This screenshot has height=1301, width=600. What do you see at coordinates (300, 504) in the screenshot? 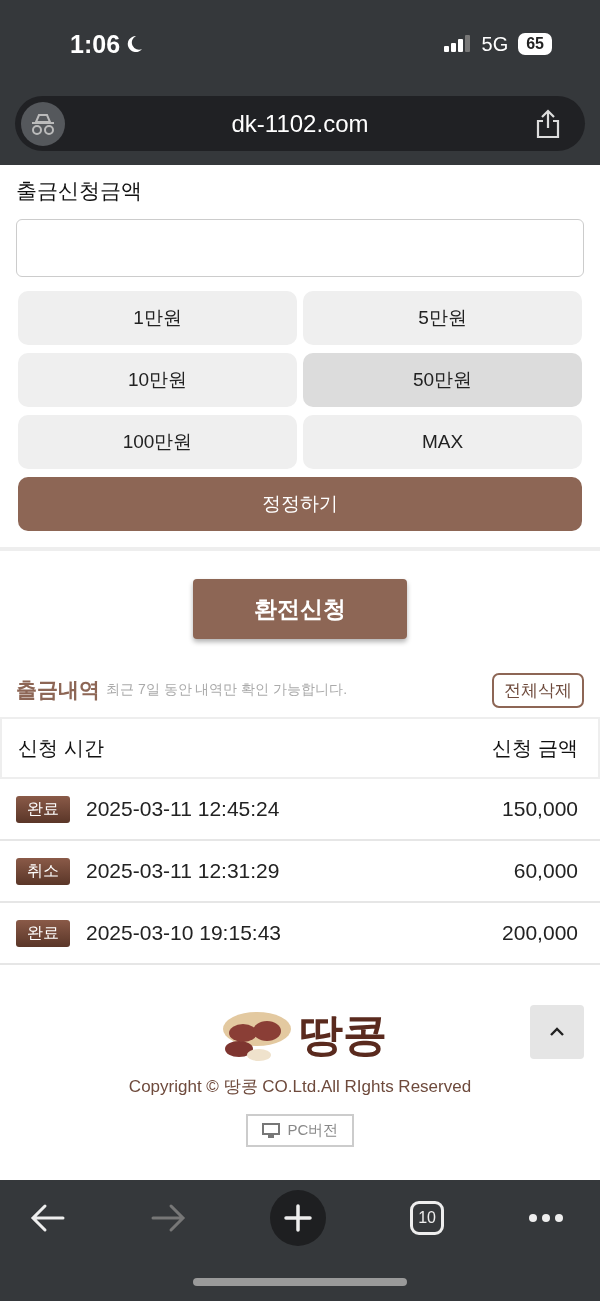
I see `reset-button: 정정하기` at bounding box center [300, 504].